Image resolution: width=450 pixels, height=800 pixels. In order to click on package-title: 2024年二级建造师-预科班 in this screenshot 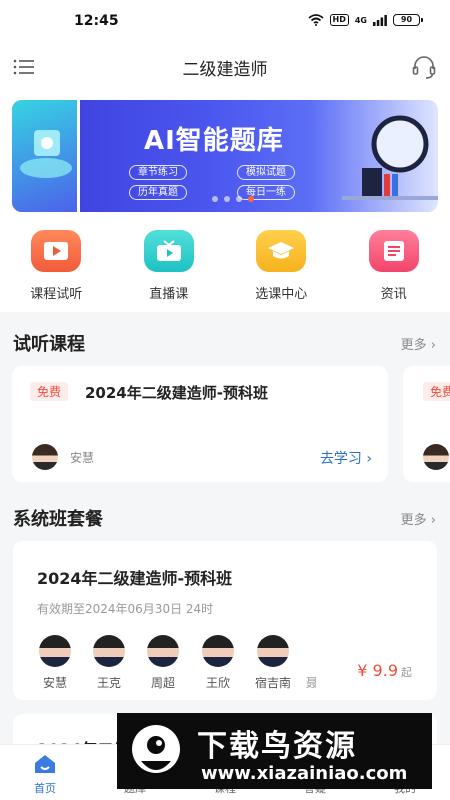, I will do `click(135, 578)`.